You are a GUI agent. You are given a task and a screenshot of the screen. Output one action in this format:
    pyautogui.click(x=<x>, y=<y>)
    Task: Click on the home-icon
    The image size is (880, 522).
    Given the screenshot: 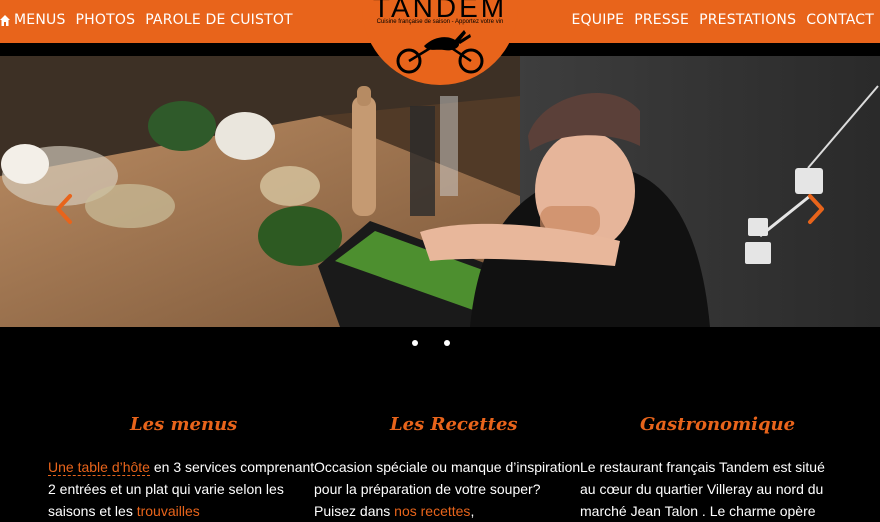 What is the action you would take?
    pyautogui.click(x=5, y=20)
    